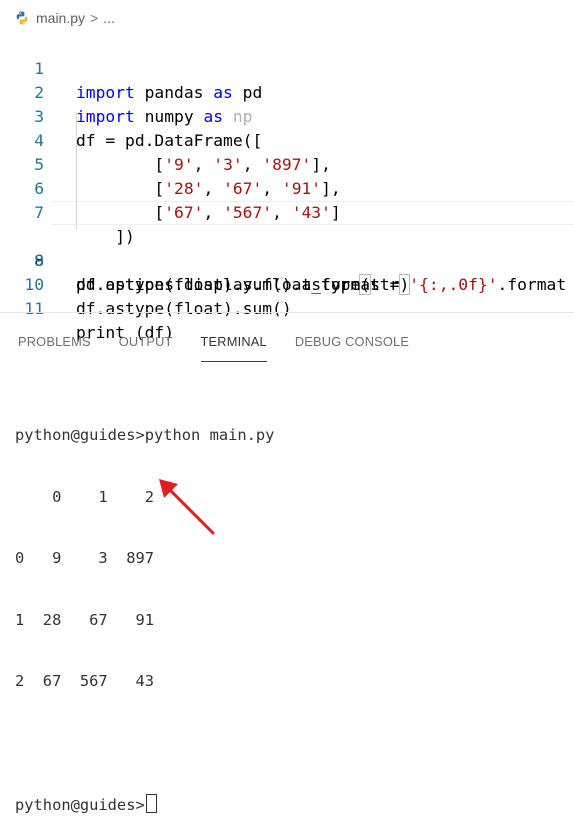  I want to click on code-text: df.astype(float).sum(), so click(184, 308).